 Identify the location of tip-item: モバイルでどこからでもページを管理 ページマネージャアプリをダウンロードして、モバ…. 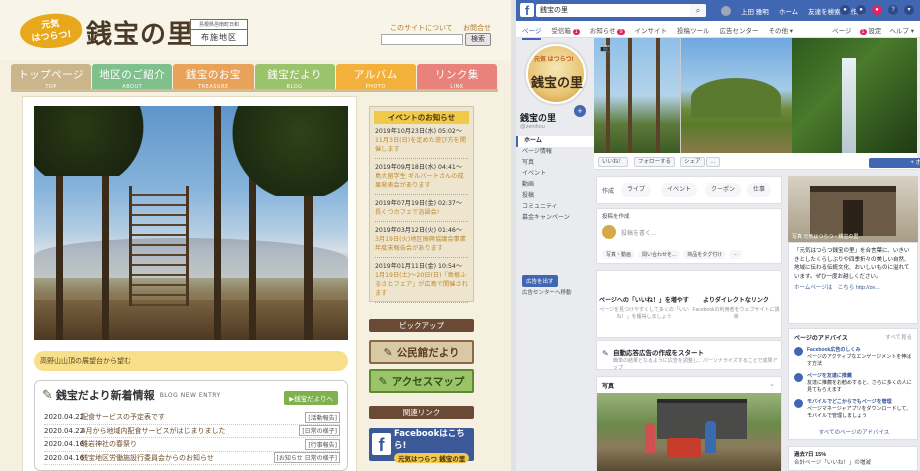
(855, 409).